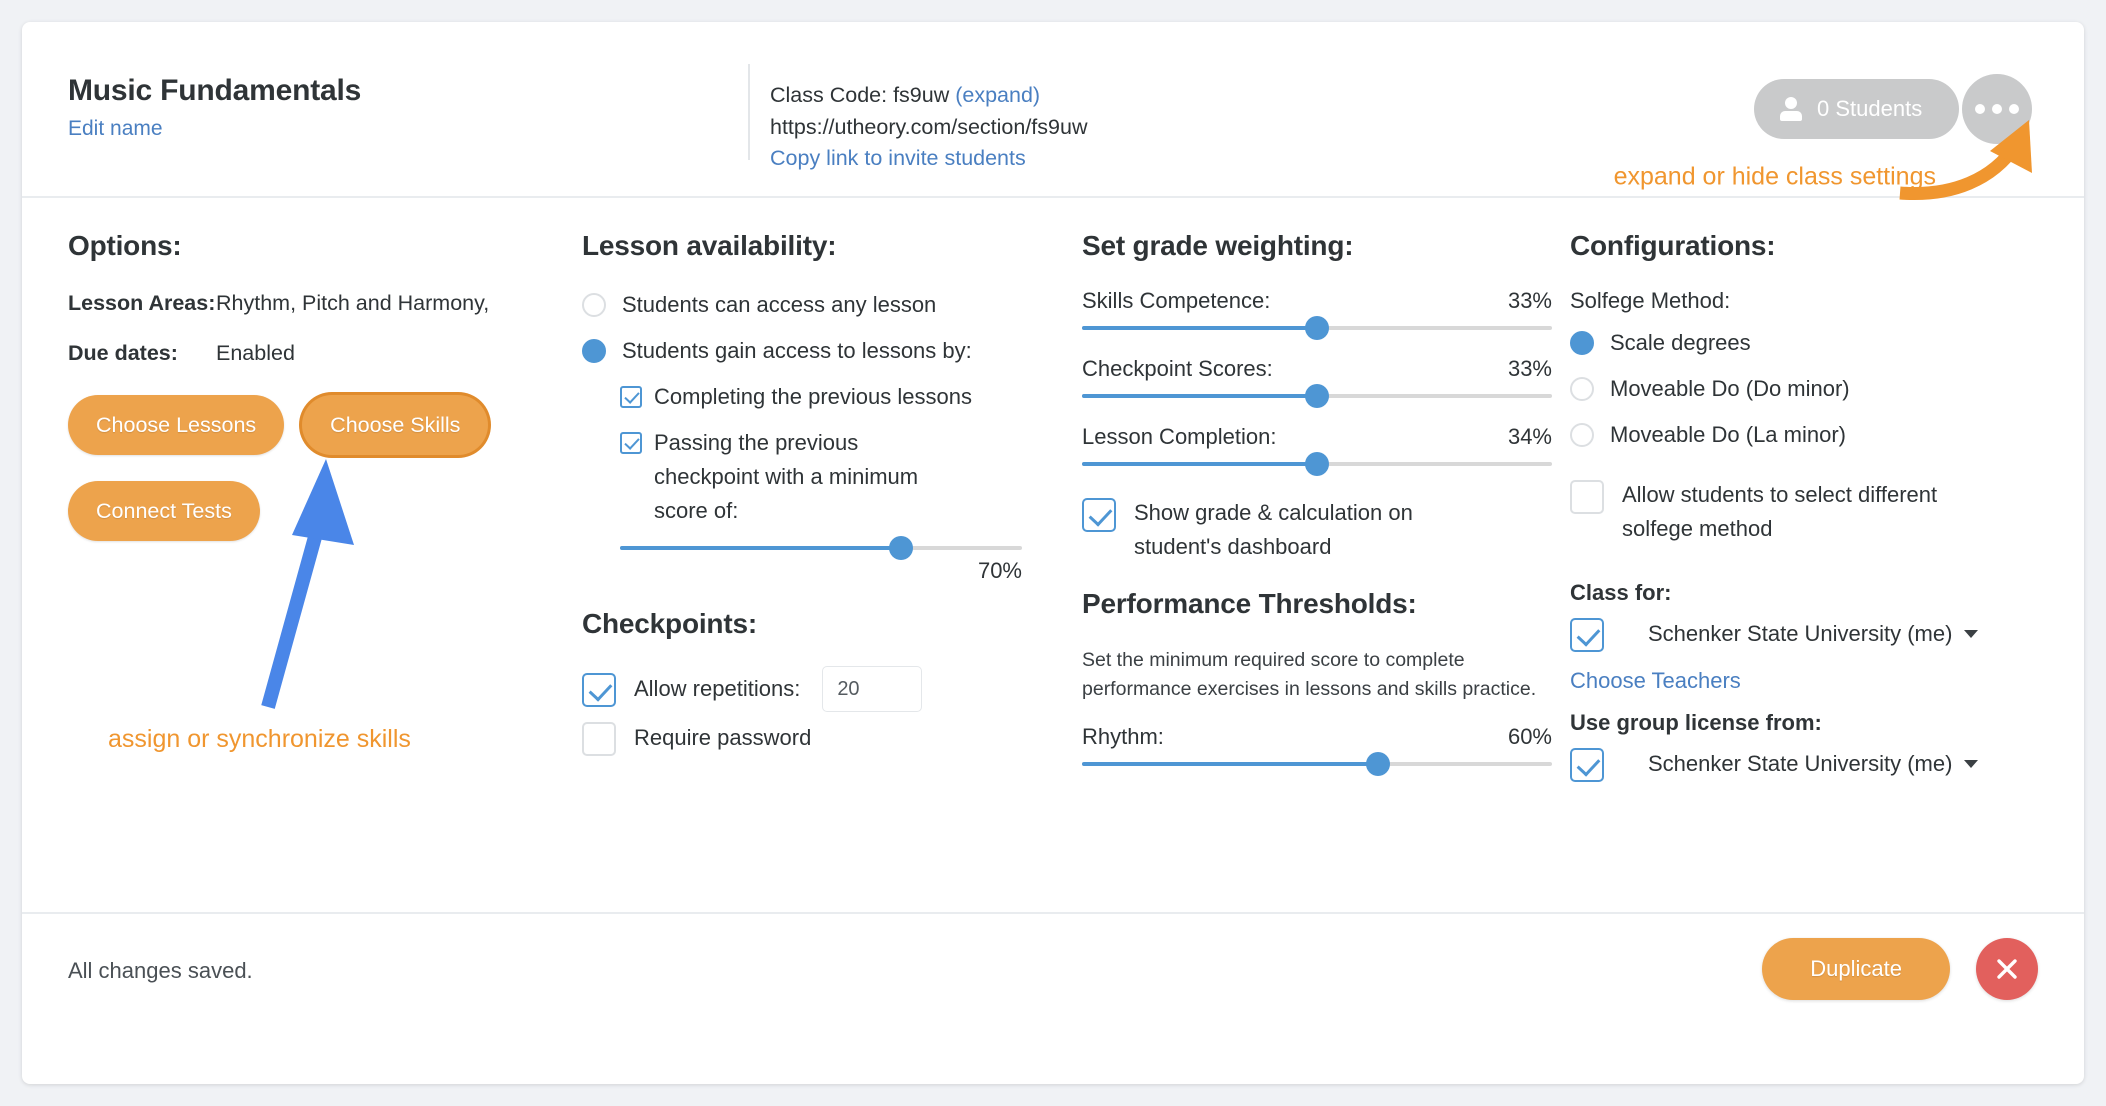 This screenshot has height=1106, width=2106. I want to click on checkbox-completing-previous-lessons: Completing the previous lessons, so click(821, 397).